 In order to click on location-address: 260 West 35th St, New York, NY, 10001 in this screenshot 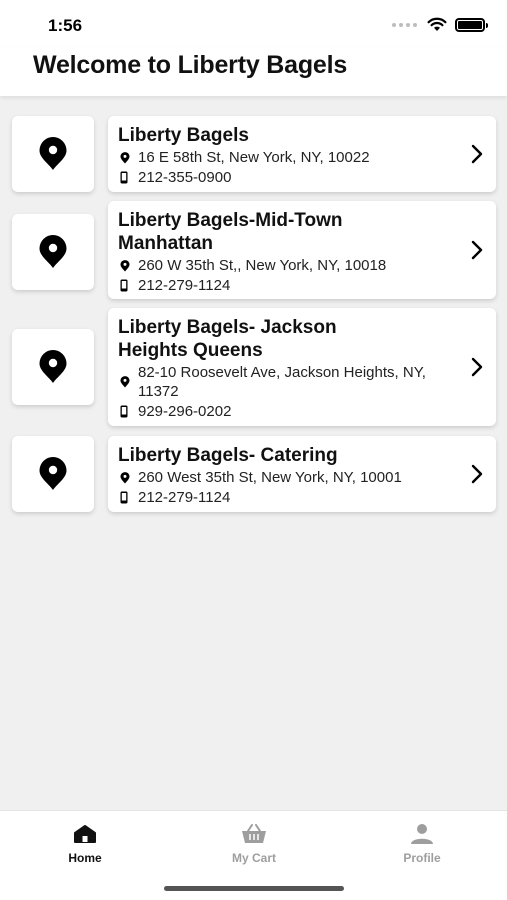, I will do `click(270, 477)`.